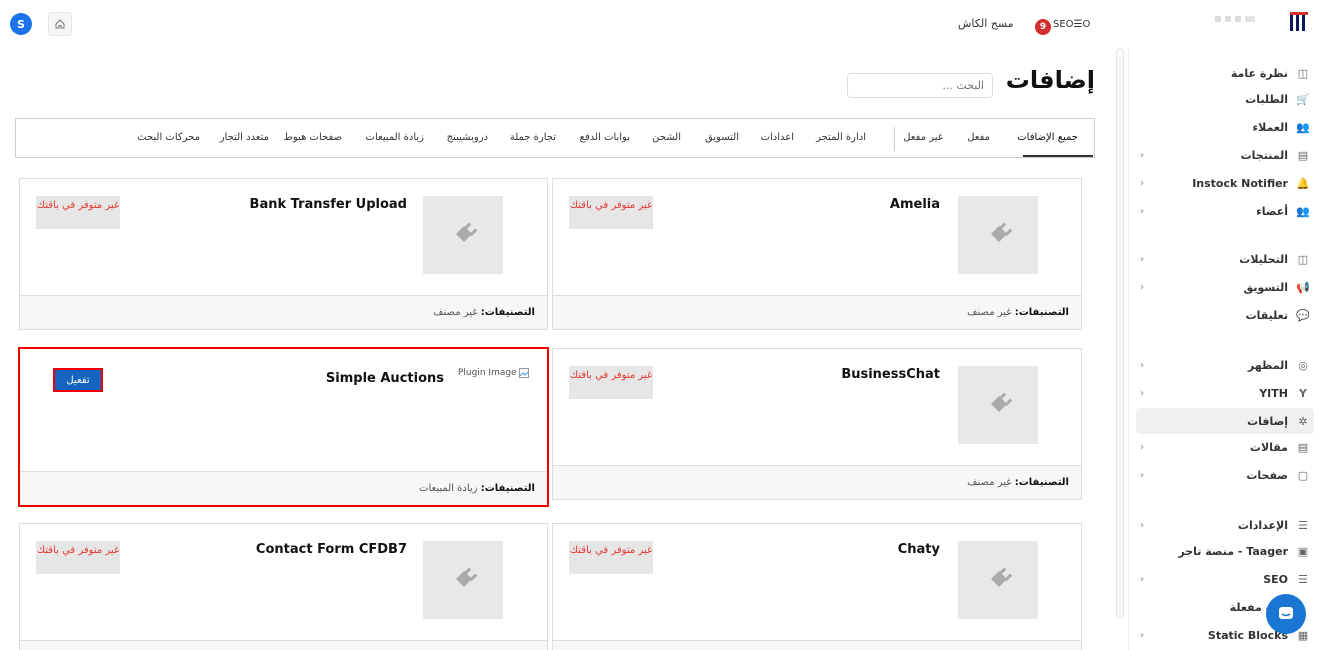 The image size is (1320, 650). What do you see at coordinates (1273, 393) in the screenshot?
I see `sidebar-item-label: YITH` at bounding box center [1273, 393].